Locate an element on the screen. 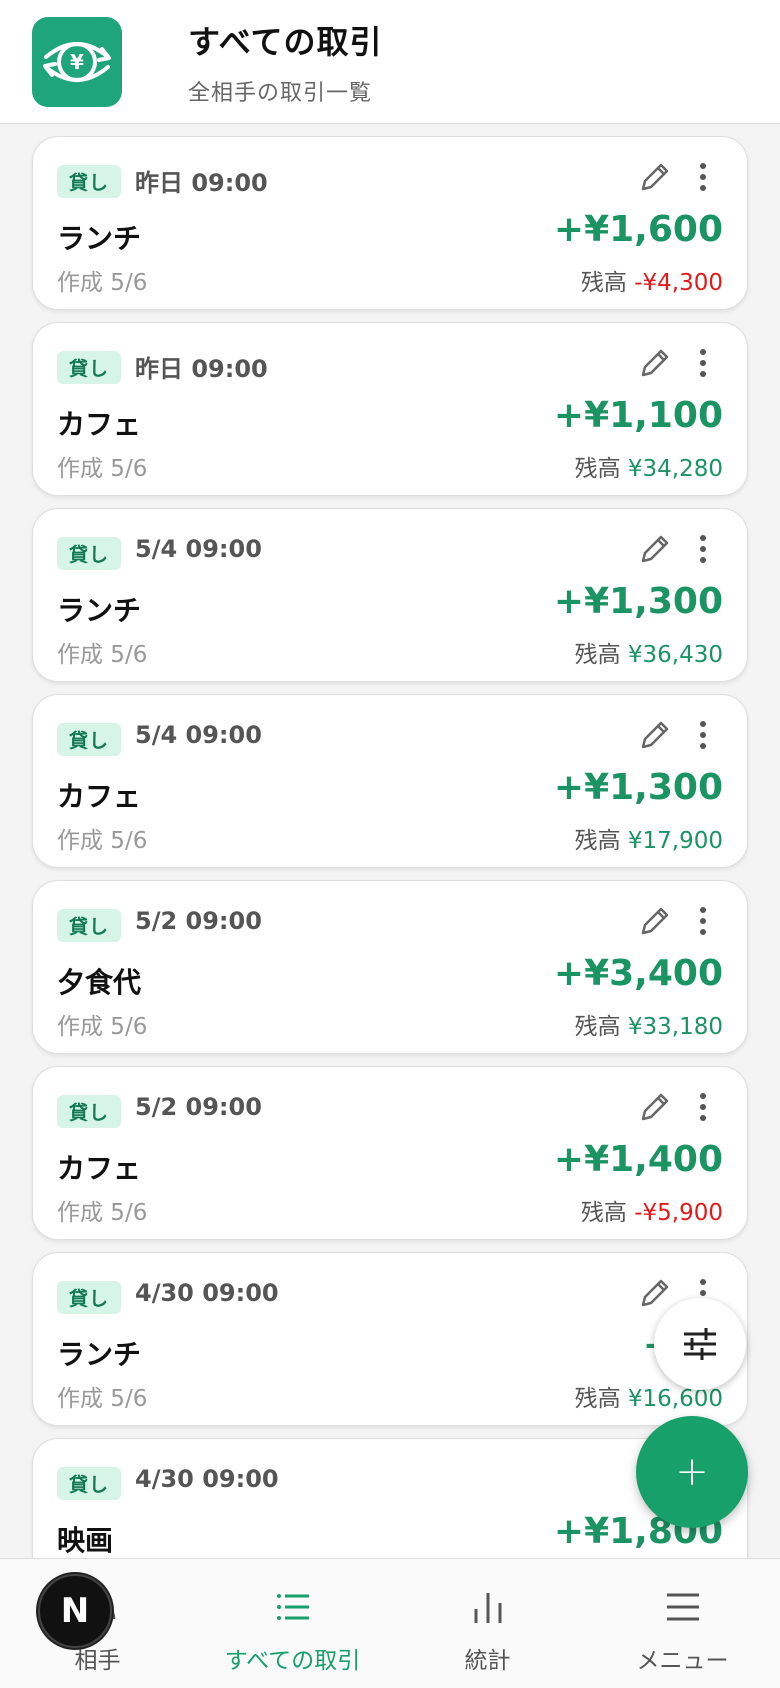 The image size is (780, 1688). transaction-card: 貸し 5/2 09:00 夕食代 +¥3,400 作成 5/6 残高 ¥33,180 is located at coordinates (390, 967).